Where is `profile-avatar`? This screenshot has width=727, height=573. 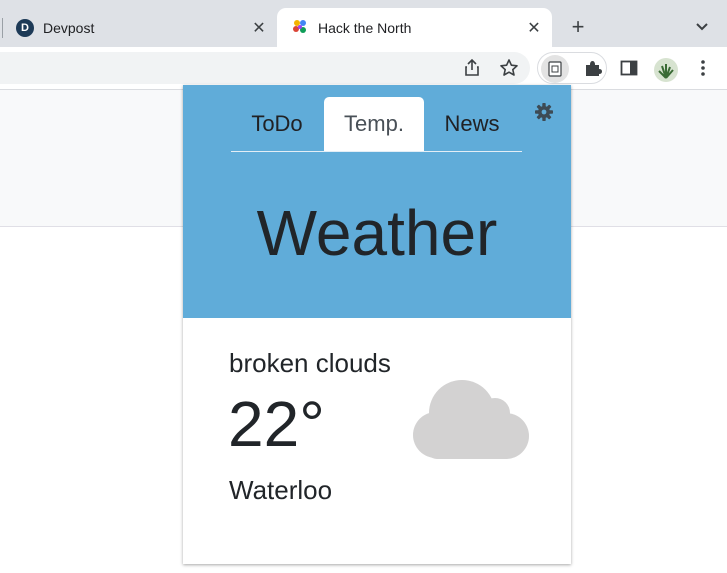
profile-avatar is located at coordinates (666, 70).